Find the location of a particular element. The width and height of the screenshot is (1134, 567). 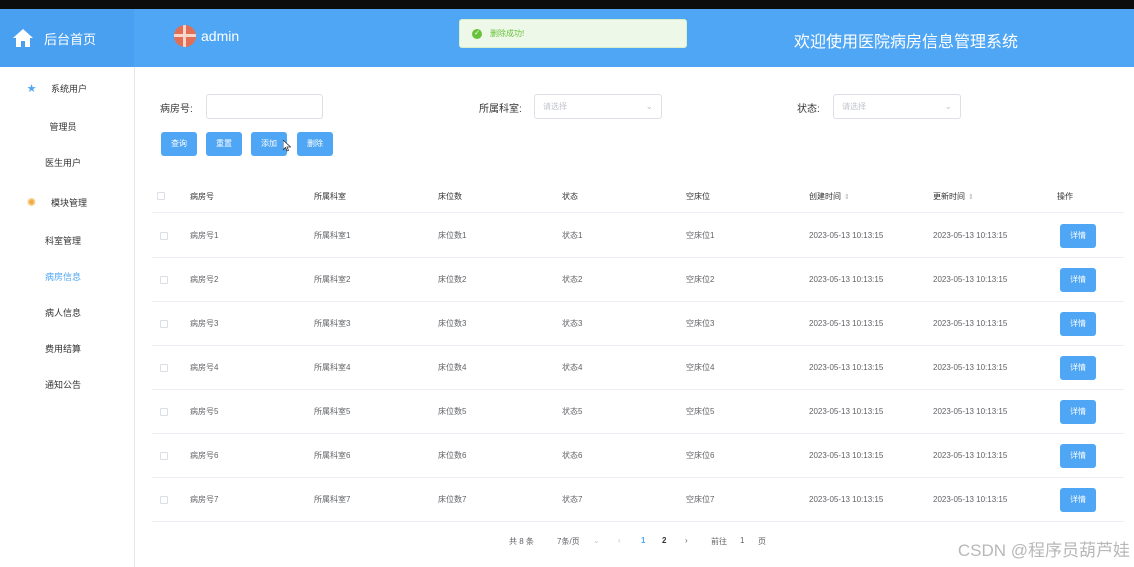

column-header-actions: 操作 is located at coordinates (1065, 196).